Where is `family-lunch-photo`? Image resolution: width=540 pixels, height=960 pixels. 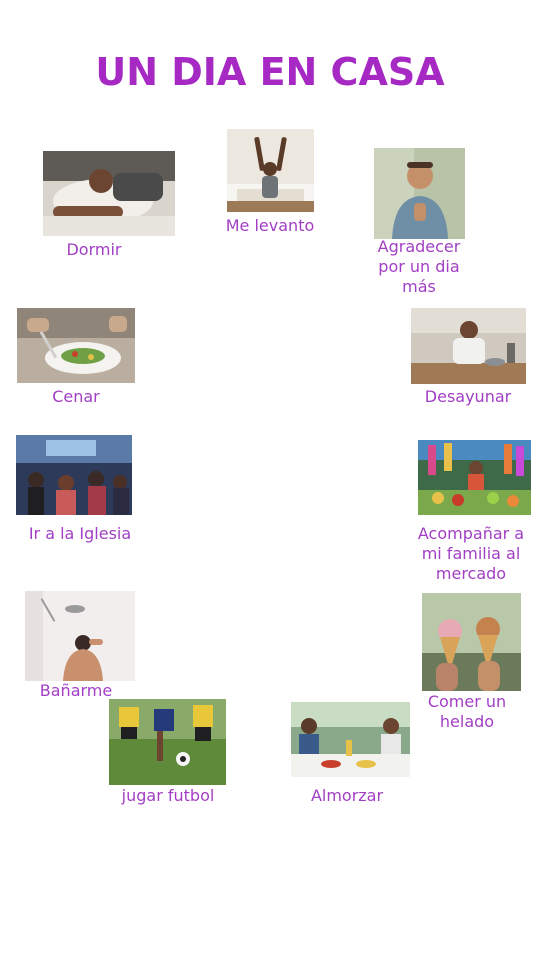
family-lunch-photo is located at coordinates (350, 739).